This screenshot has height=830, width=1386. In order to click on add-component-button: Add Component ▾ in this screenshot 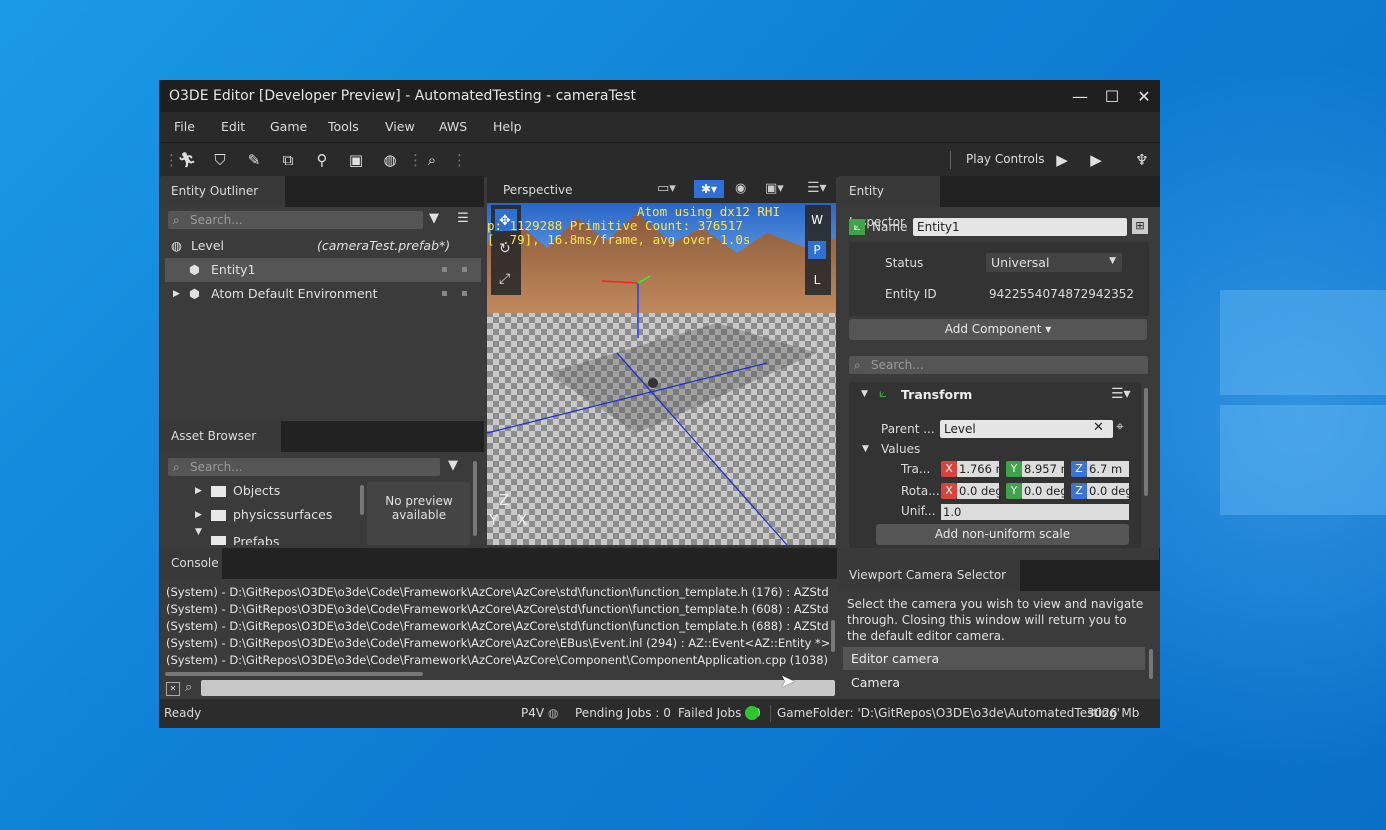, I will do `click(998, 329)`.